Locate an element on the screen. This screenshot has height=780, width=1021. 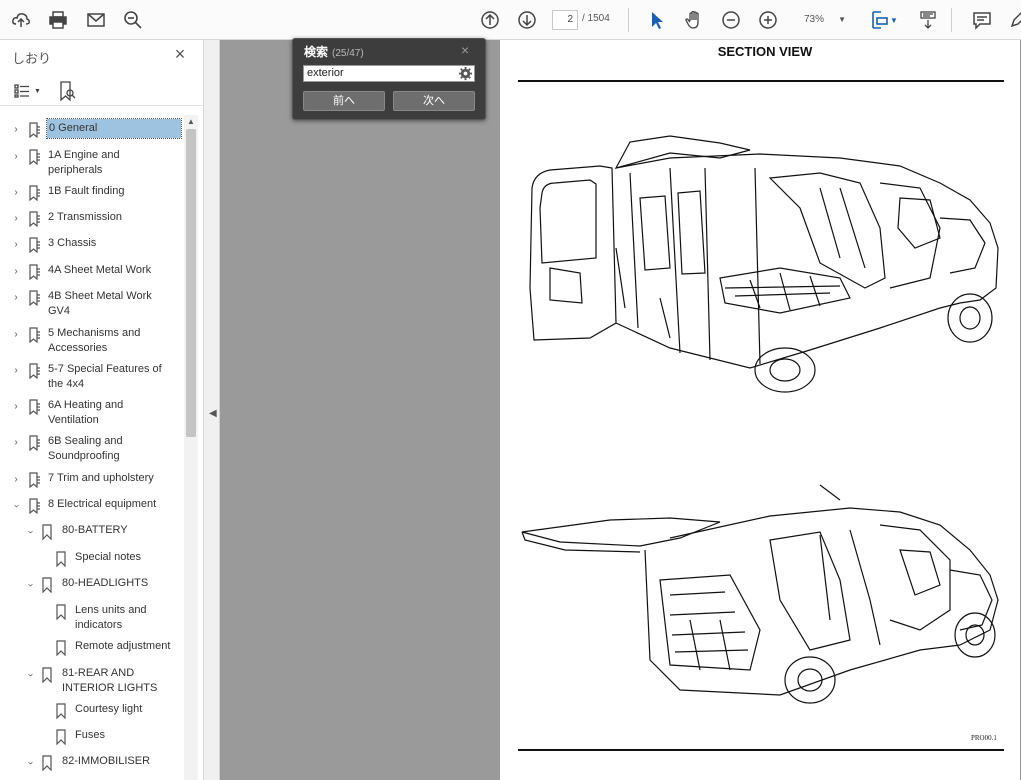
bookmark-item: Remote adjustment is located at coordinates (92, 649).